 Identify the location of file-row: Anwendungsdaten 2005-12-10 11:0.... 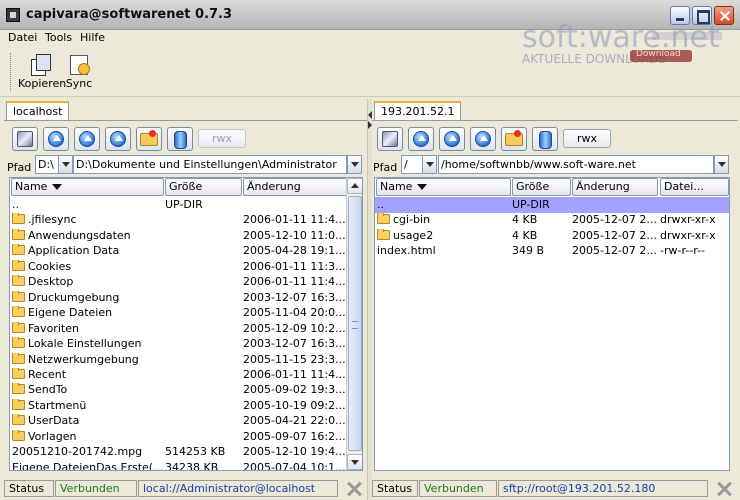
(178, 236).